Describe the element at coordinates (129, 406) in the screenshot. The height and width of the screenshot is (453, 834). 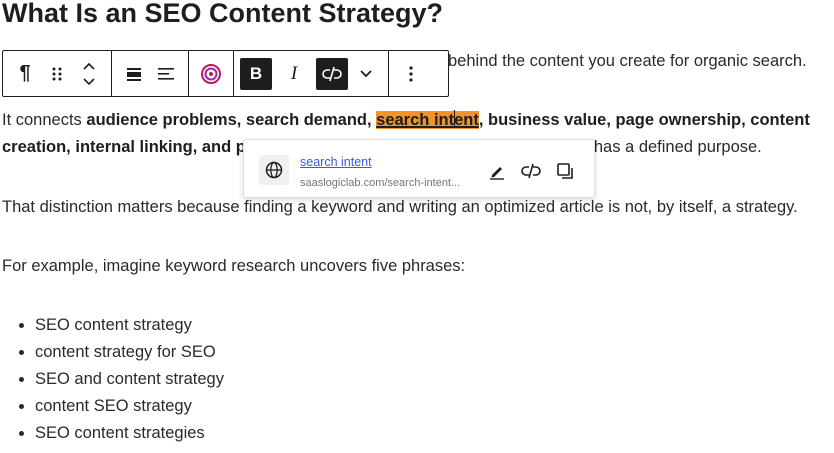
I see `list-item: content SEO strategy` at that location.